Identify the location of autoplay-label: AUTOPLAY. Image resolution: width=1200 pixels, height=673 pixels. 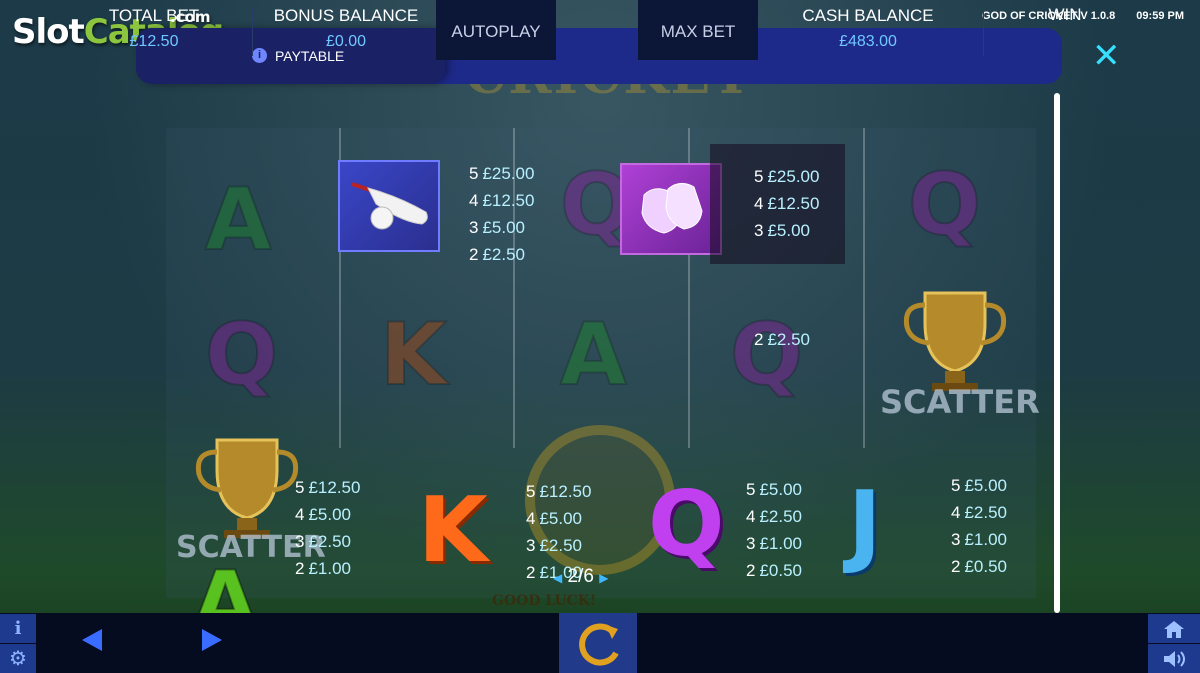
(496, 31).